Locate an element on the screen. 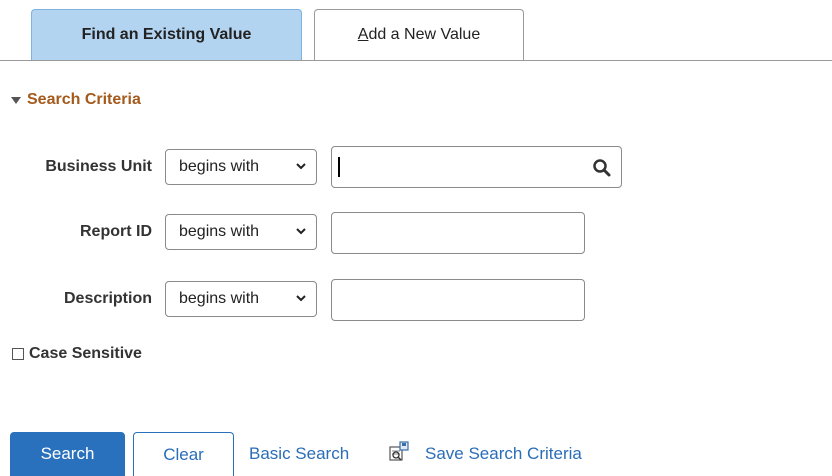 This screenshot has width=832, height=476. business-unit-operator-select: begins with is located at coordinates (241, 167).